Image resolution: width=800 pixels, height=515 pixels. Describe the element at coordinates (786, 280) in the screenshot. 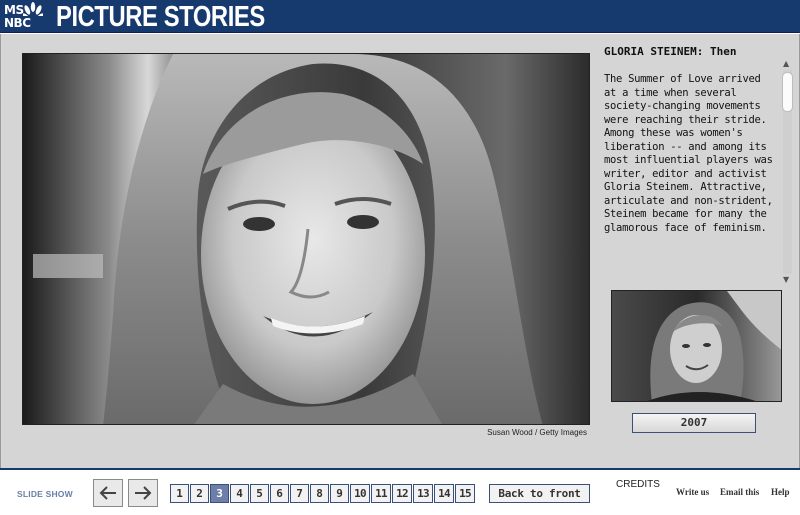

I see `scroll-down-icon: ▼` at that location.